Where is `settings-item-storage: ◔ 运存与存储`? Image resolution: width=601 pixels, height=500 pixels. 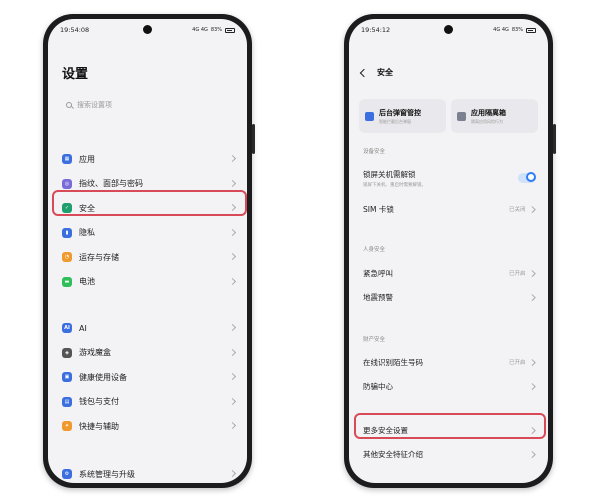
settings-item-storage: ◔ 运存与存储 is located at coordinates (147, 257).